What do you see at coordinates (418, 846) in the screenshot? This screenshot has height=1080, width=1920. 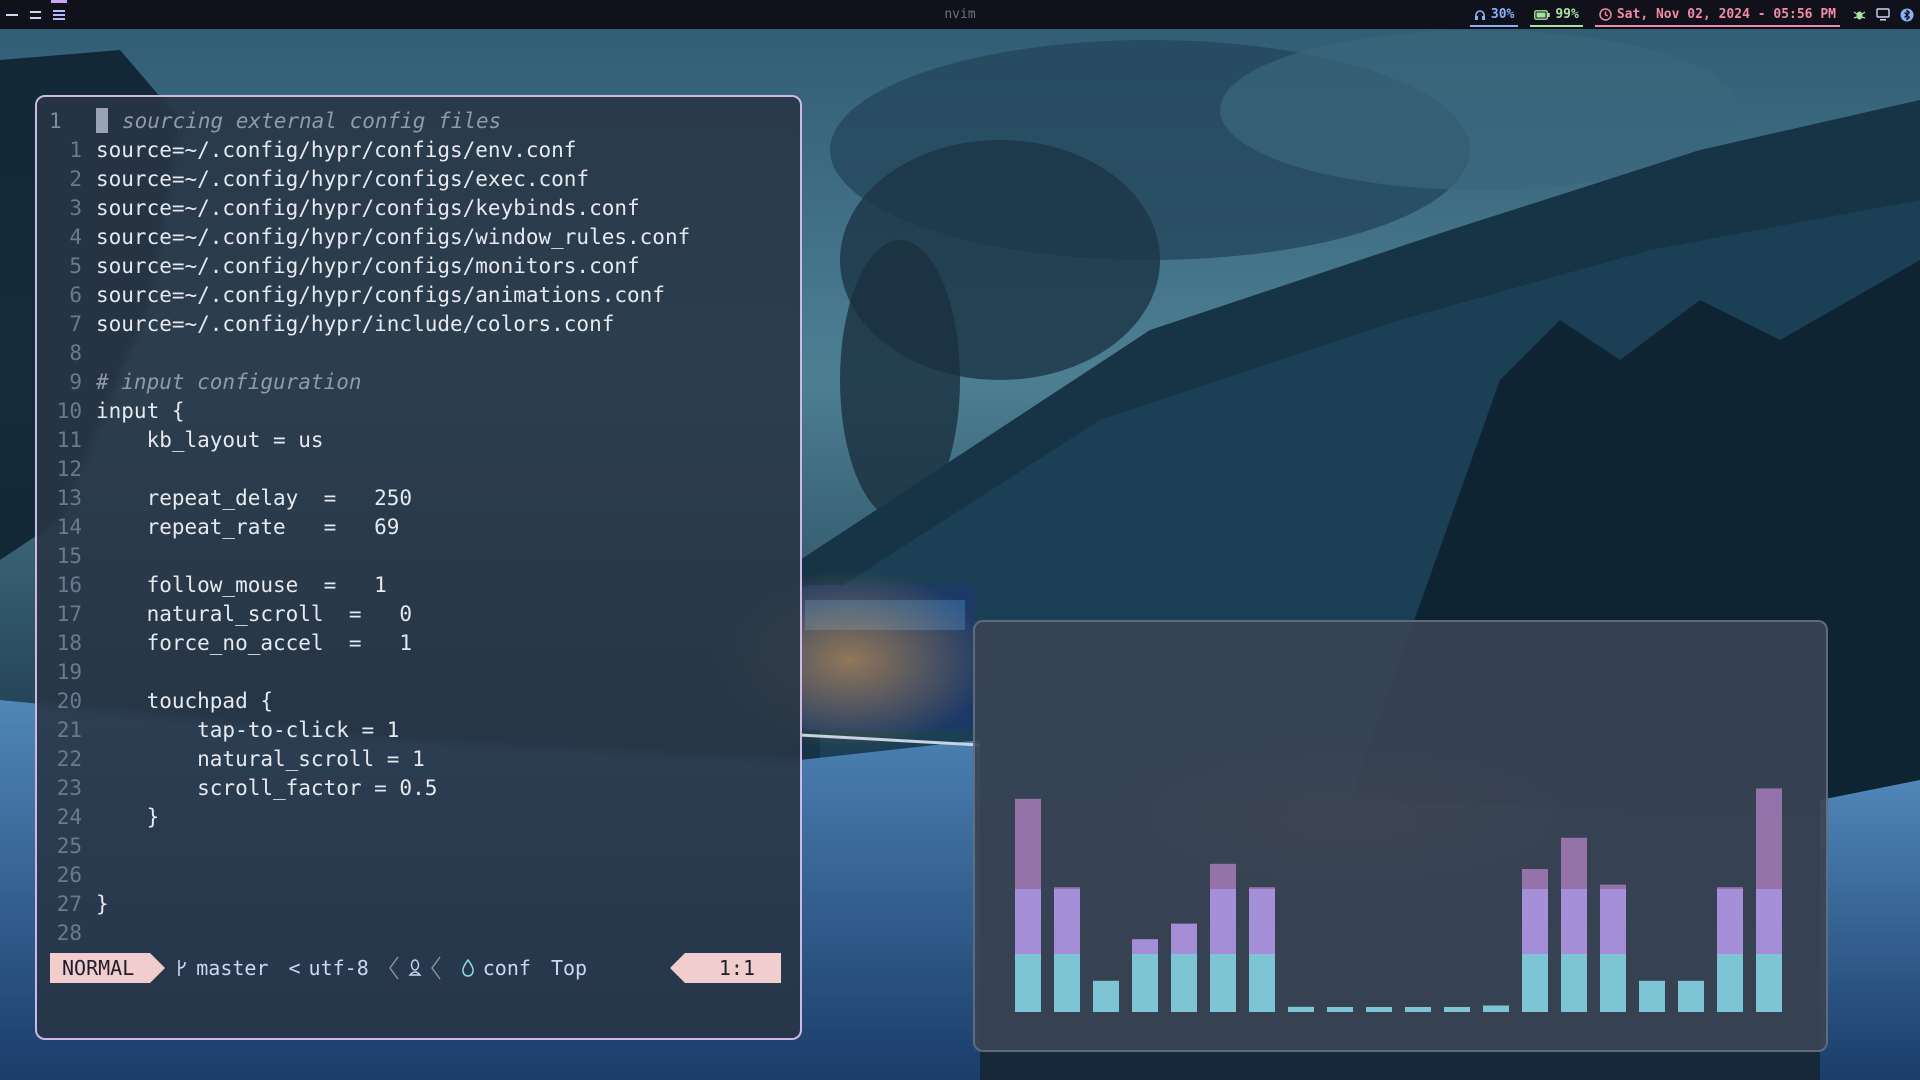 I see `editor-line: 25` at bounding box center [418, 846].